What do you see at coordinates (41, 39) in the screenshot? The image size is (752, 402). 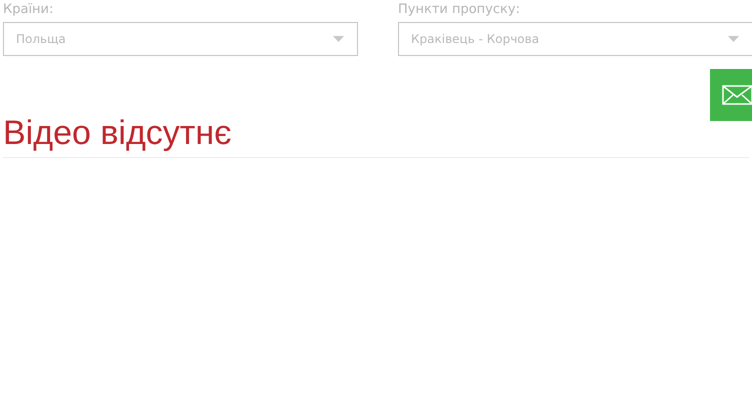 I see `dropdown-value: Польща` at bounding box center [41, 39].